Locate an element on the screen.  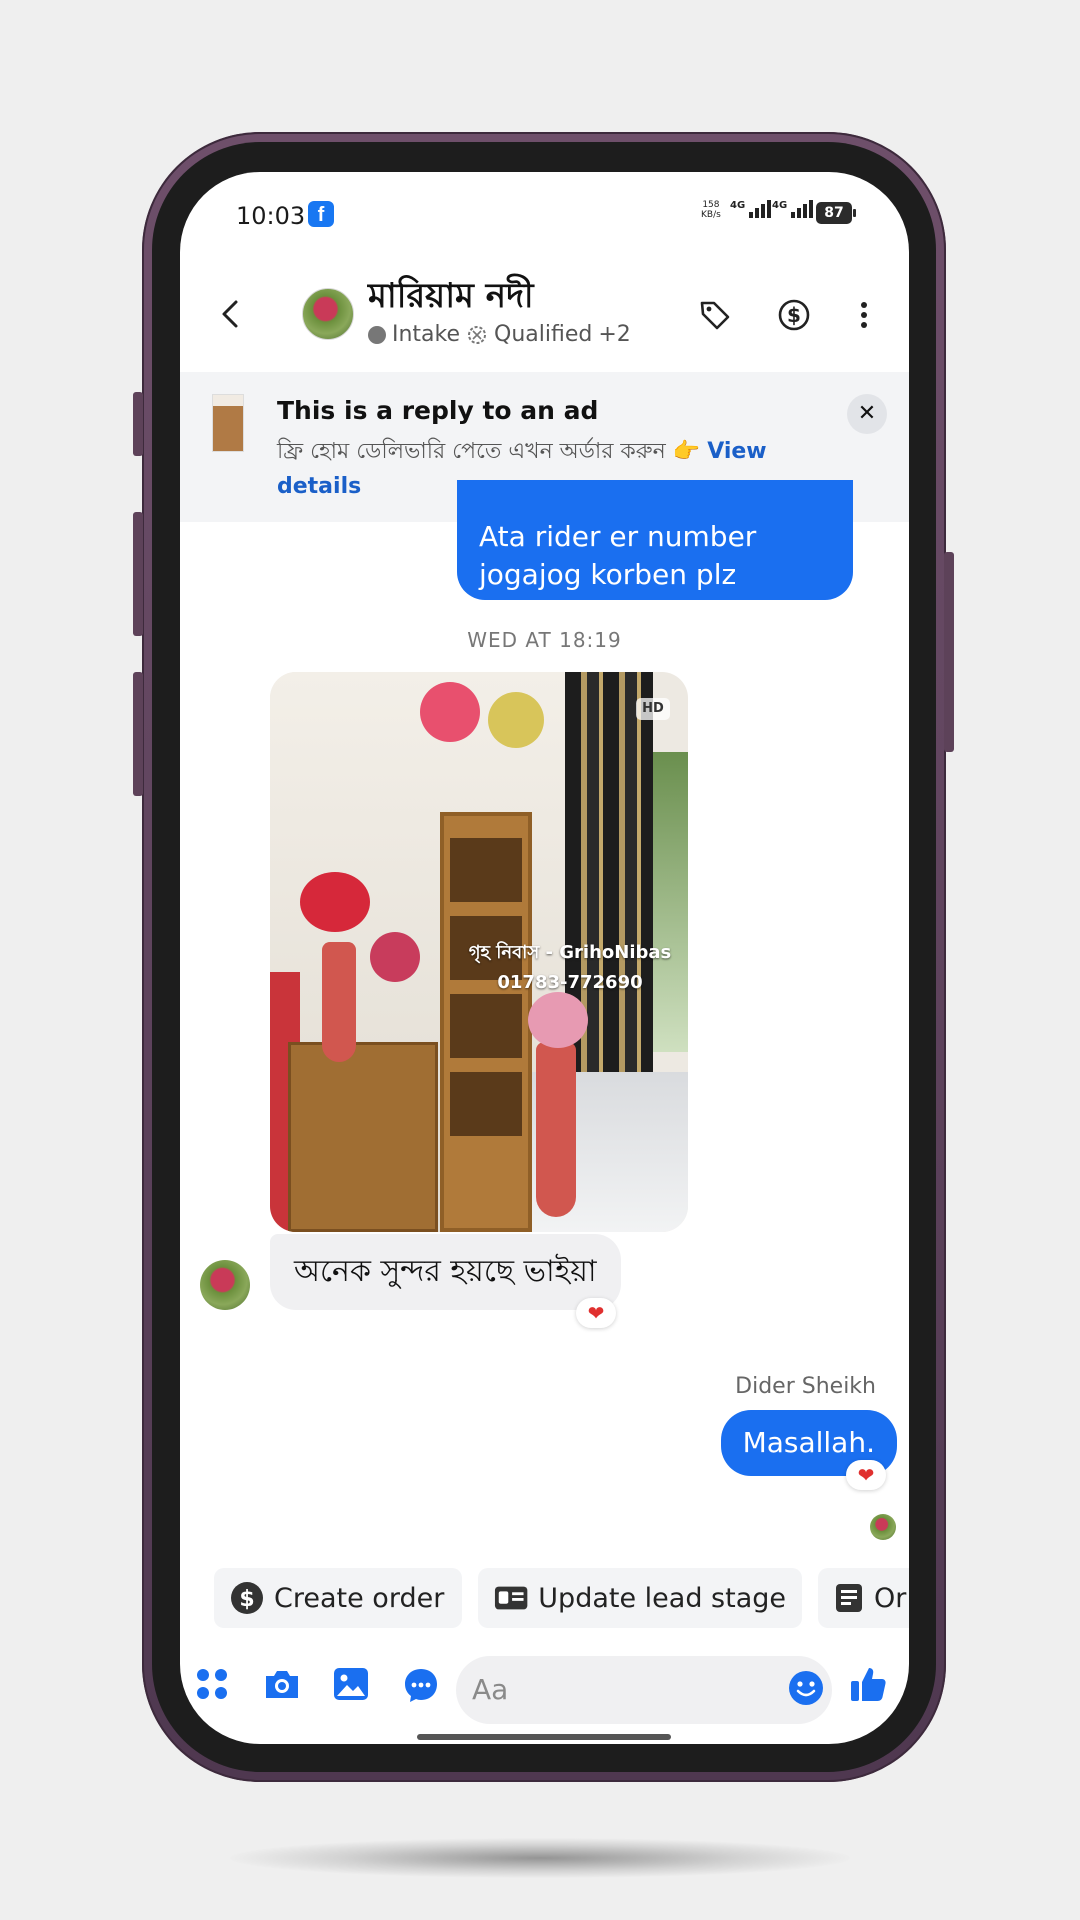
id-card-icon is located at coordinates (511, 1598).